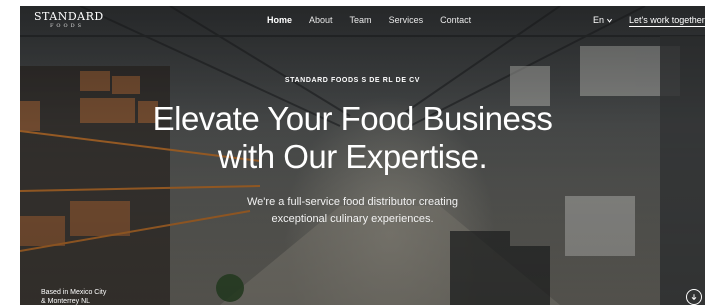 This screenshot has height=305, width=705. I want to click on hero-subtitle-line-2: exceptional culinary experiences., so click(352, 219).